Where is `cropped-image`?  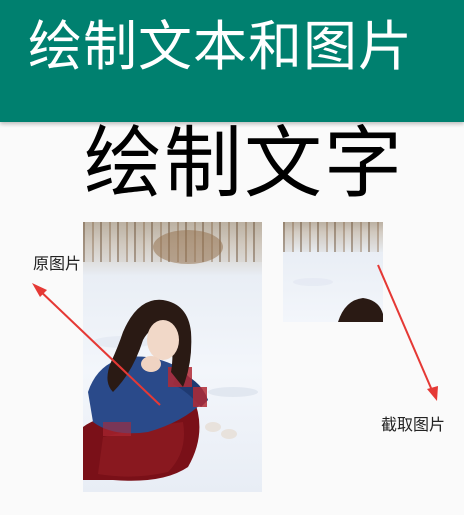 cropped-image is located at coordinates (333, 272).